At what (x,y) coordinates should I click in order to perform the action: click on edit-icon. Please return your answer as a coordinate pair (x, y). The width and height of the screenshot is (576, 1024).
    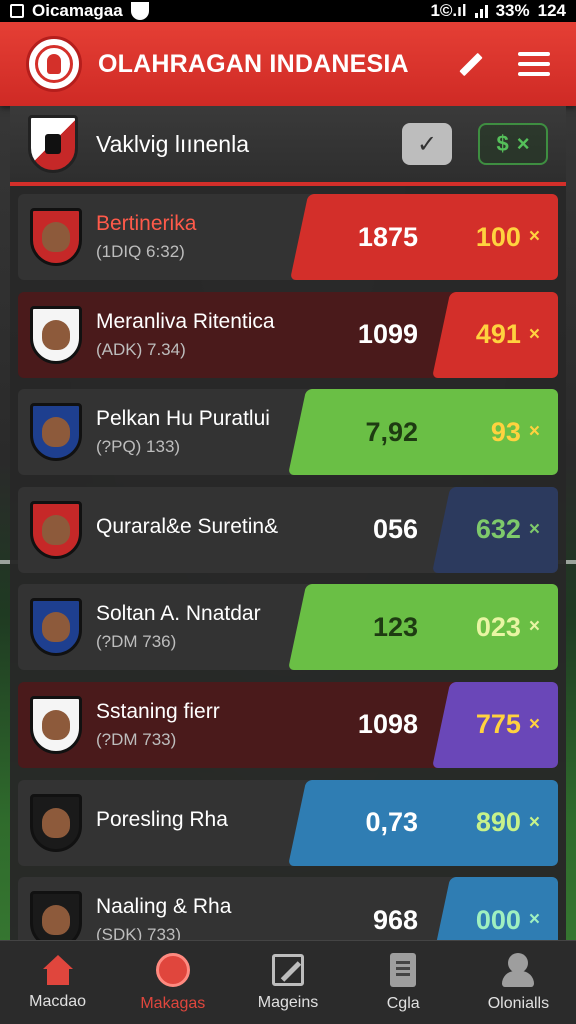
    Looking at the image, I should click on (288, 969).